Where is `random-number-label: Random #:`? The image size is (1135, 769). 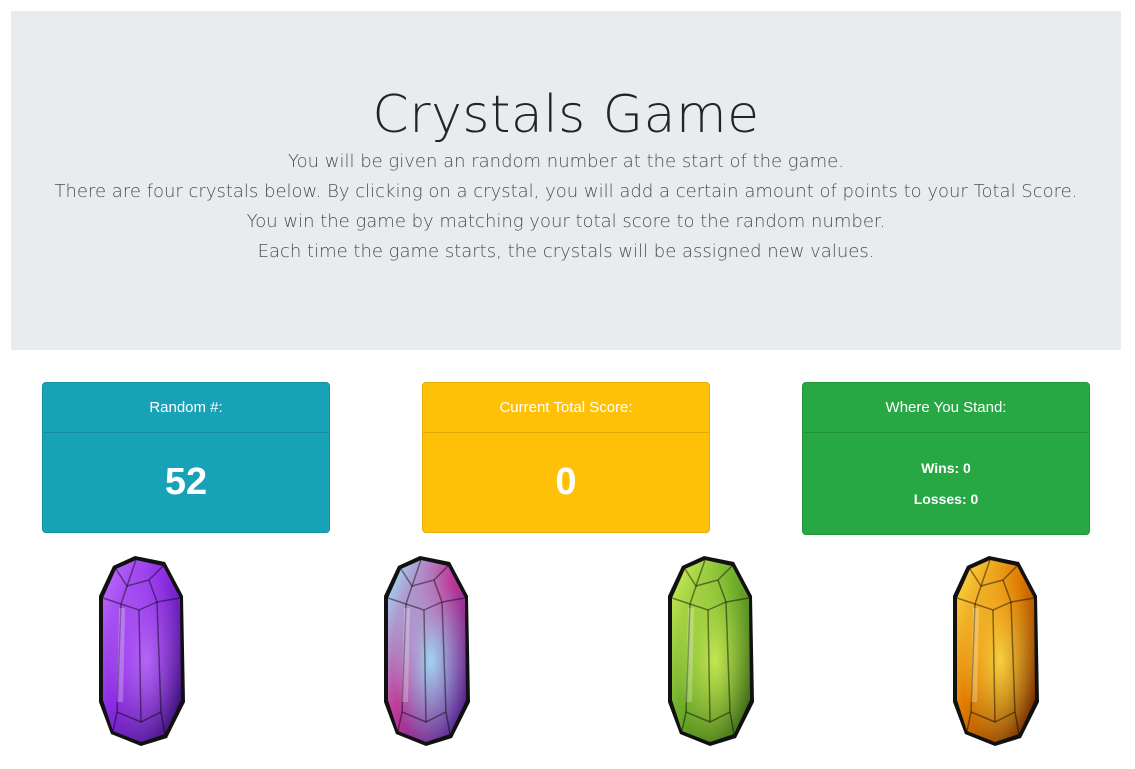
random-number-label: Random #: is located at coordinates (186, 408).